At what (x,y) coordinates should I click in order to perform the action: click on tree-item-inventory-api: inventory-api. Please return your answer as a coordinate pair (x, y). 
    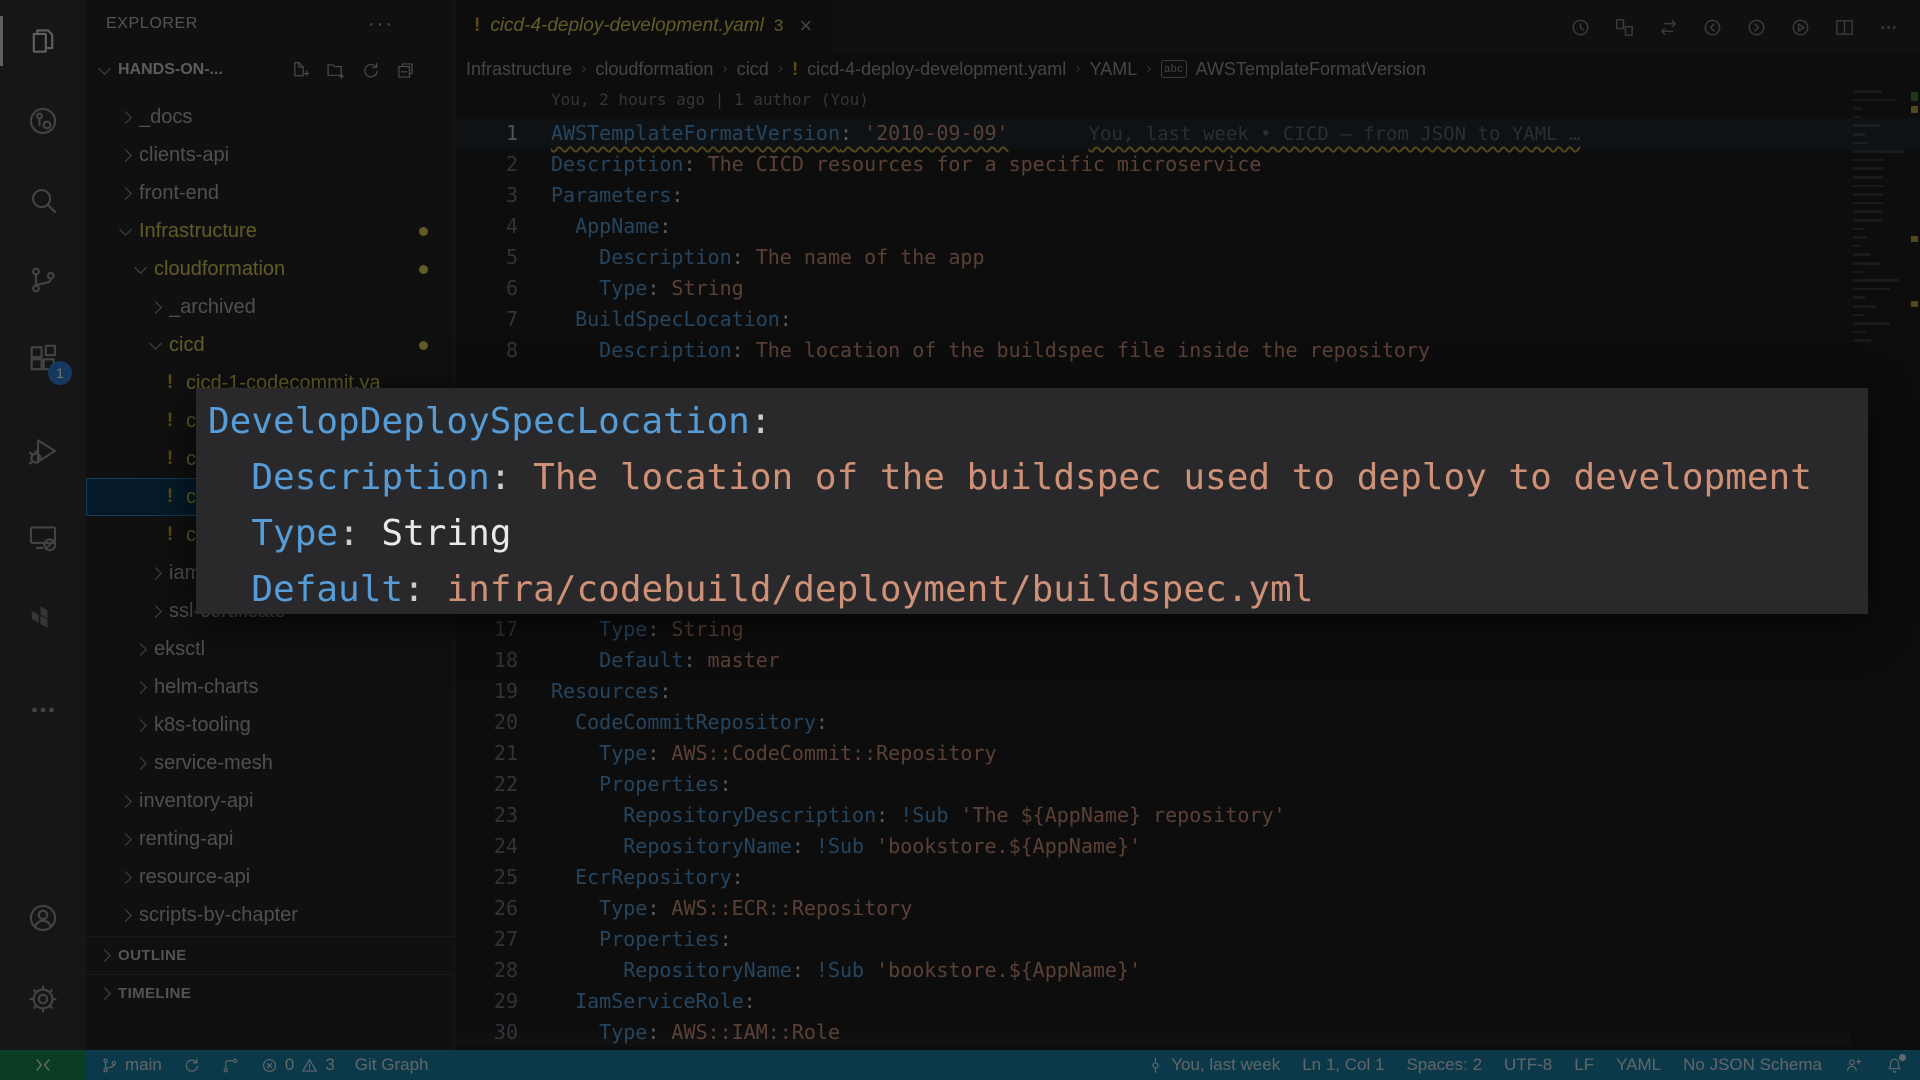
    Looking at the image, I should click on (270, 801).